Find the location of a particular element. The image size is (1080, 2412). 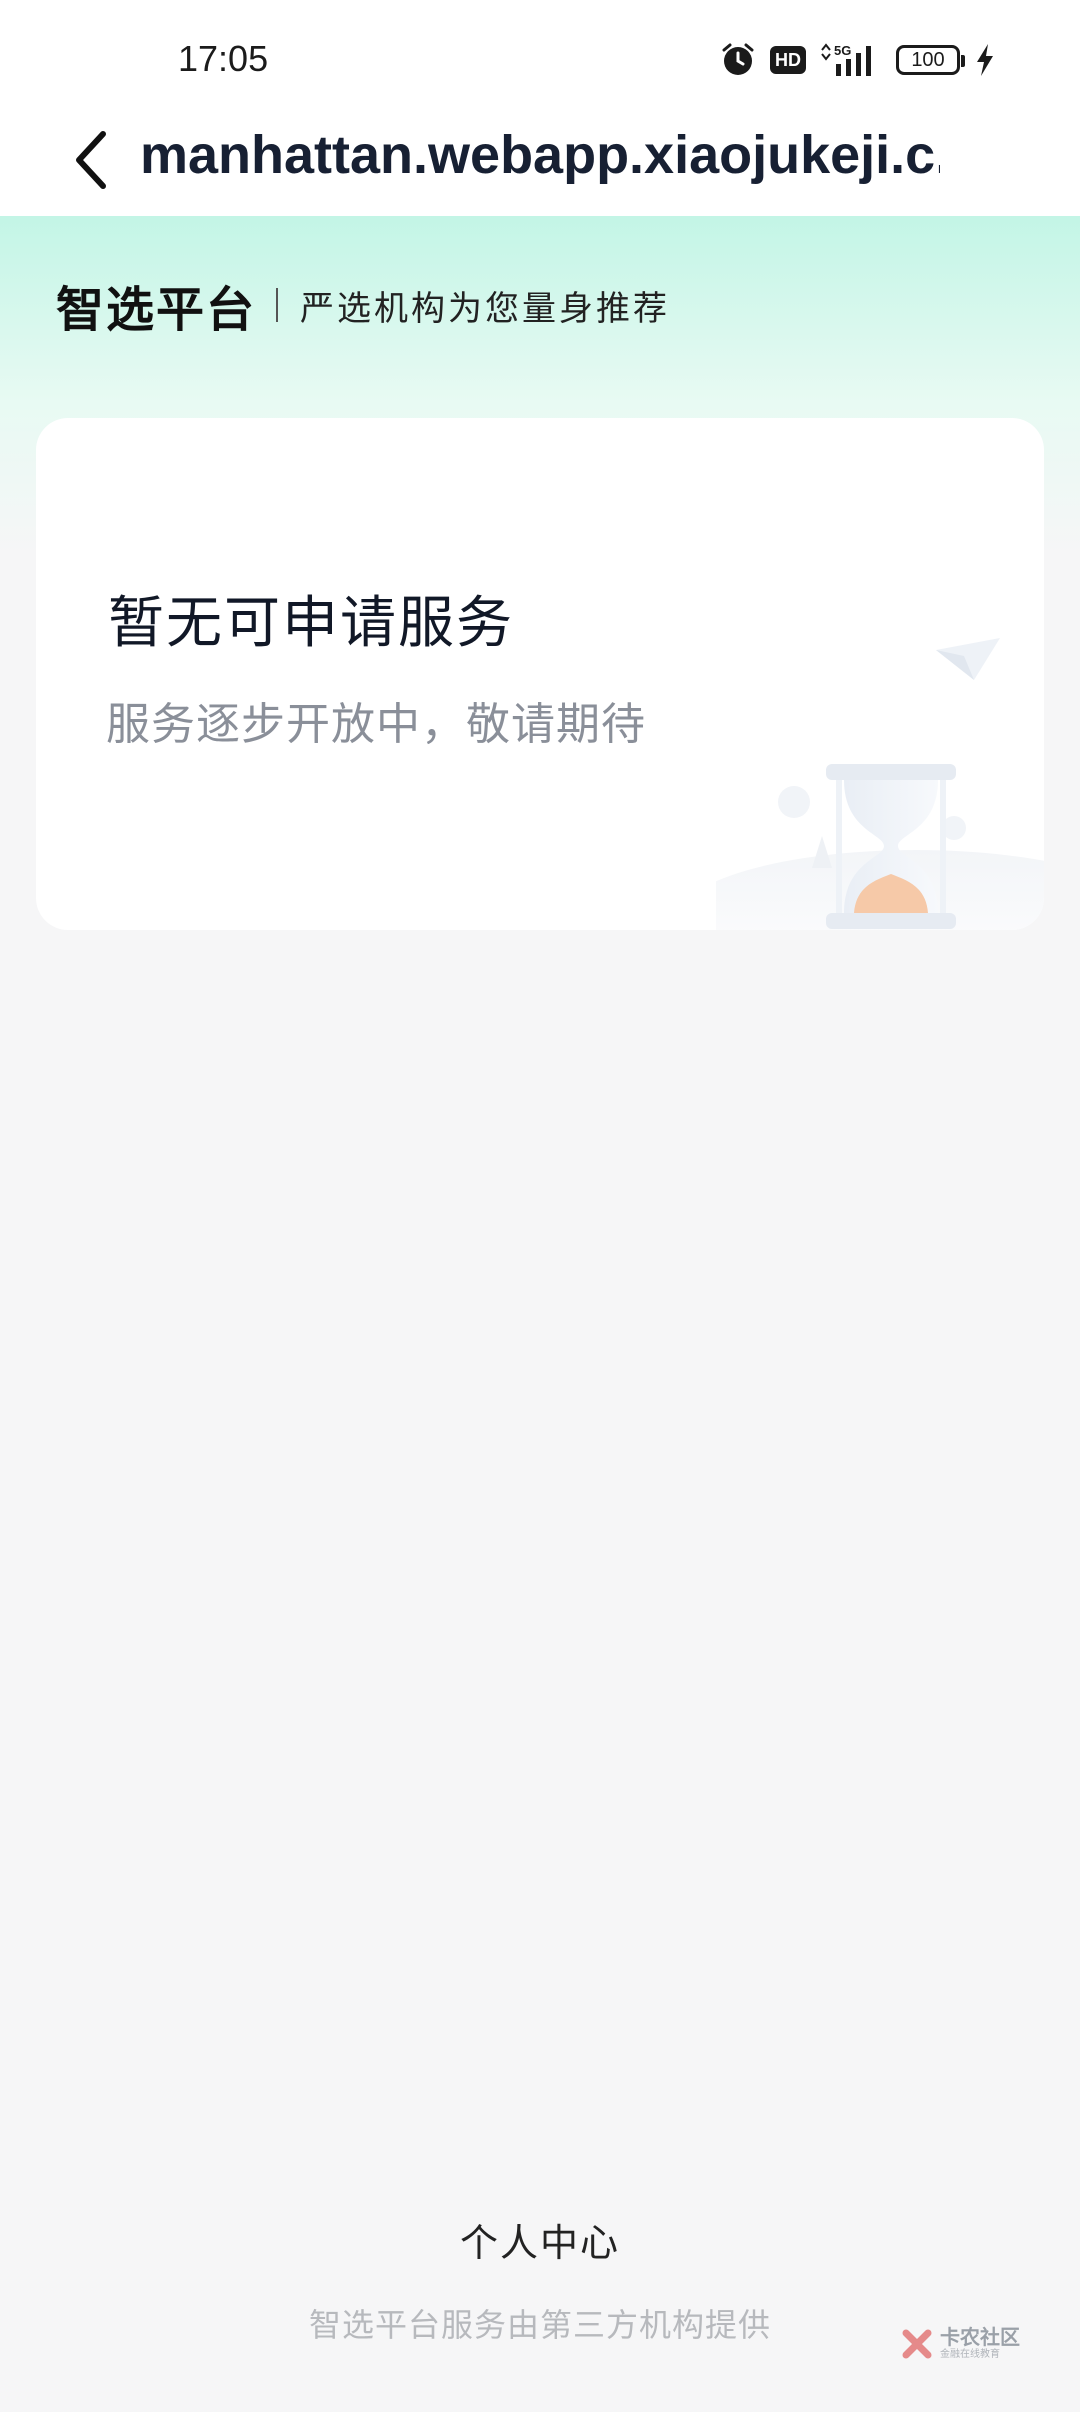

empty-state-subtitle: 服务逐步开放中，敬请期待 is located at coordinates (376, 724).